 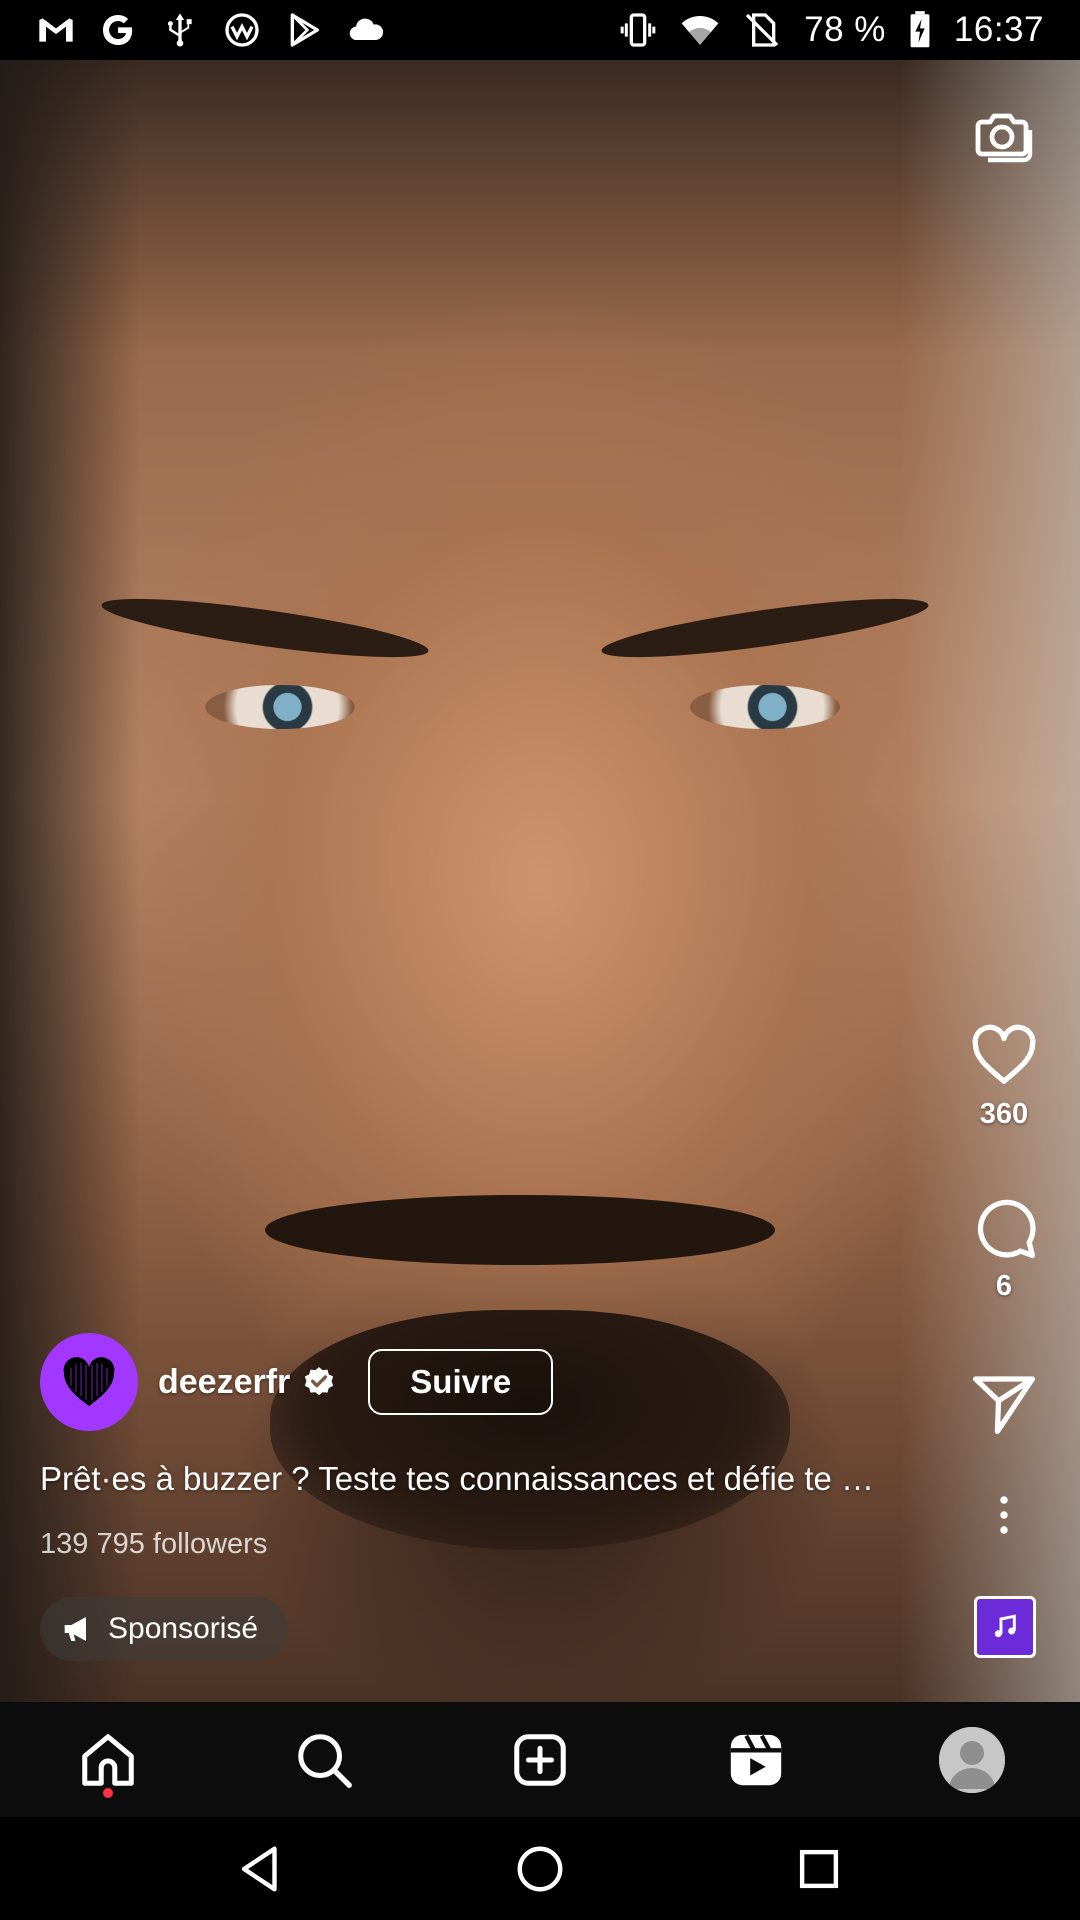 What do you see at coordinates (765, 707) in the screenshot?
I see `face-eye-right` at bounding box center [765, 707].